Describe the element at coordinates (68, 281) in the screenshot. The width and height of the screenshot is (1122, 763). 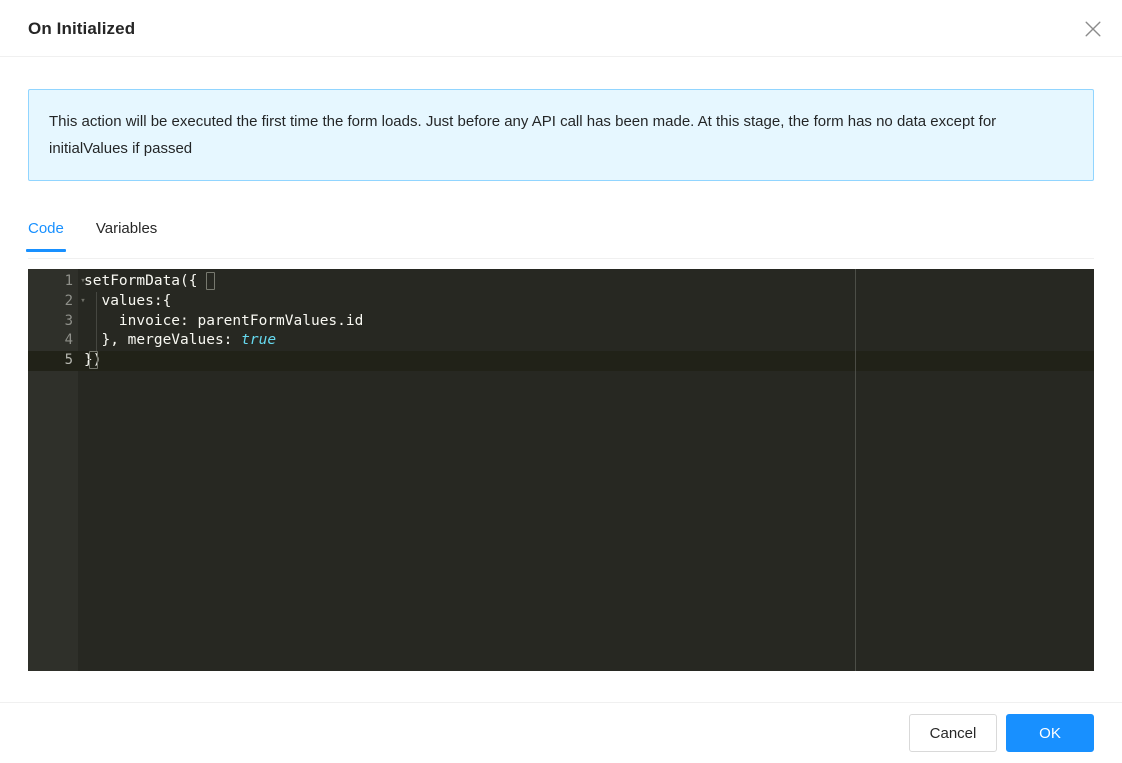
I see `line-number: 1` at that location.